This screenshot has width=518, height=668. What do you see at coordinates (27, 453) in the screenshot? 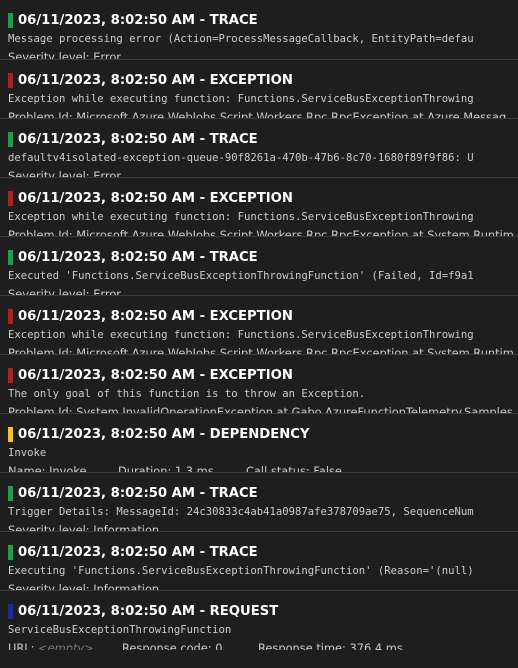
I see `entry-message: Invoke` at bounding box center [27, 453].